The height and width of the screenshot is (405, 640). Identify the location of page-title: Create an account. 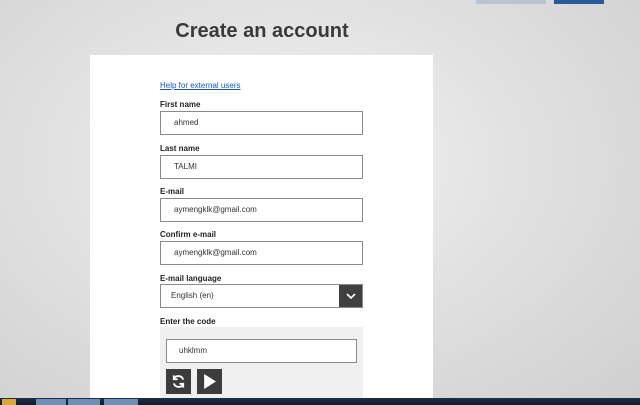
(262, 31).